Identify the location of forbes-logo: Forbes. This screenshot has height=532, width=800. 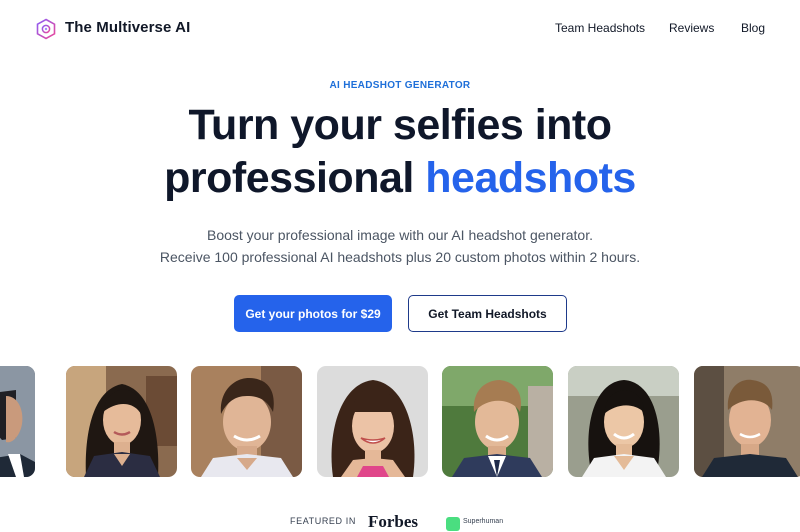
(393, 521).